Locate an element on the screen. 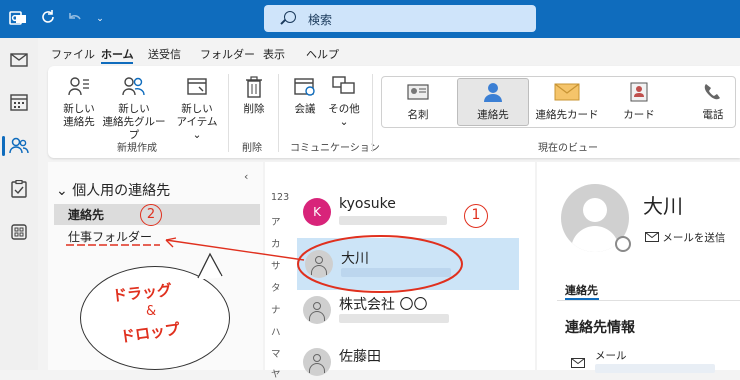  folder-group-header: ⌄ 個人用の連絡先 is located at coordinates (113, 190).